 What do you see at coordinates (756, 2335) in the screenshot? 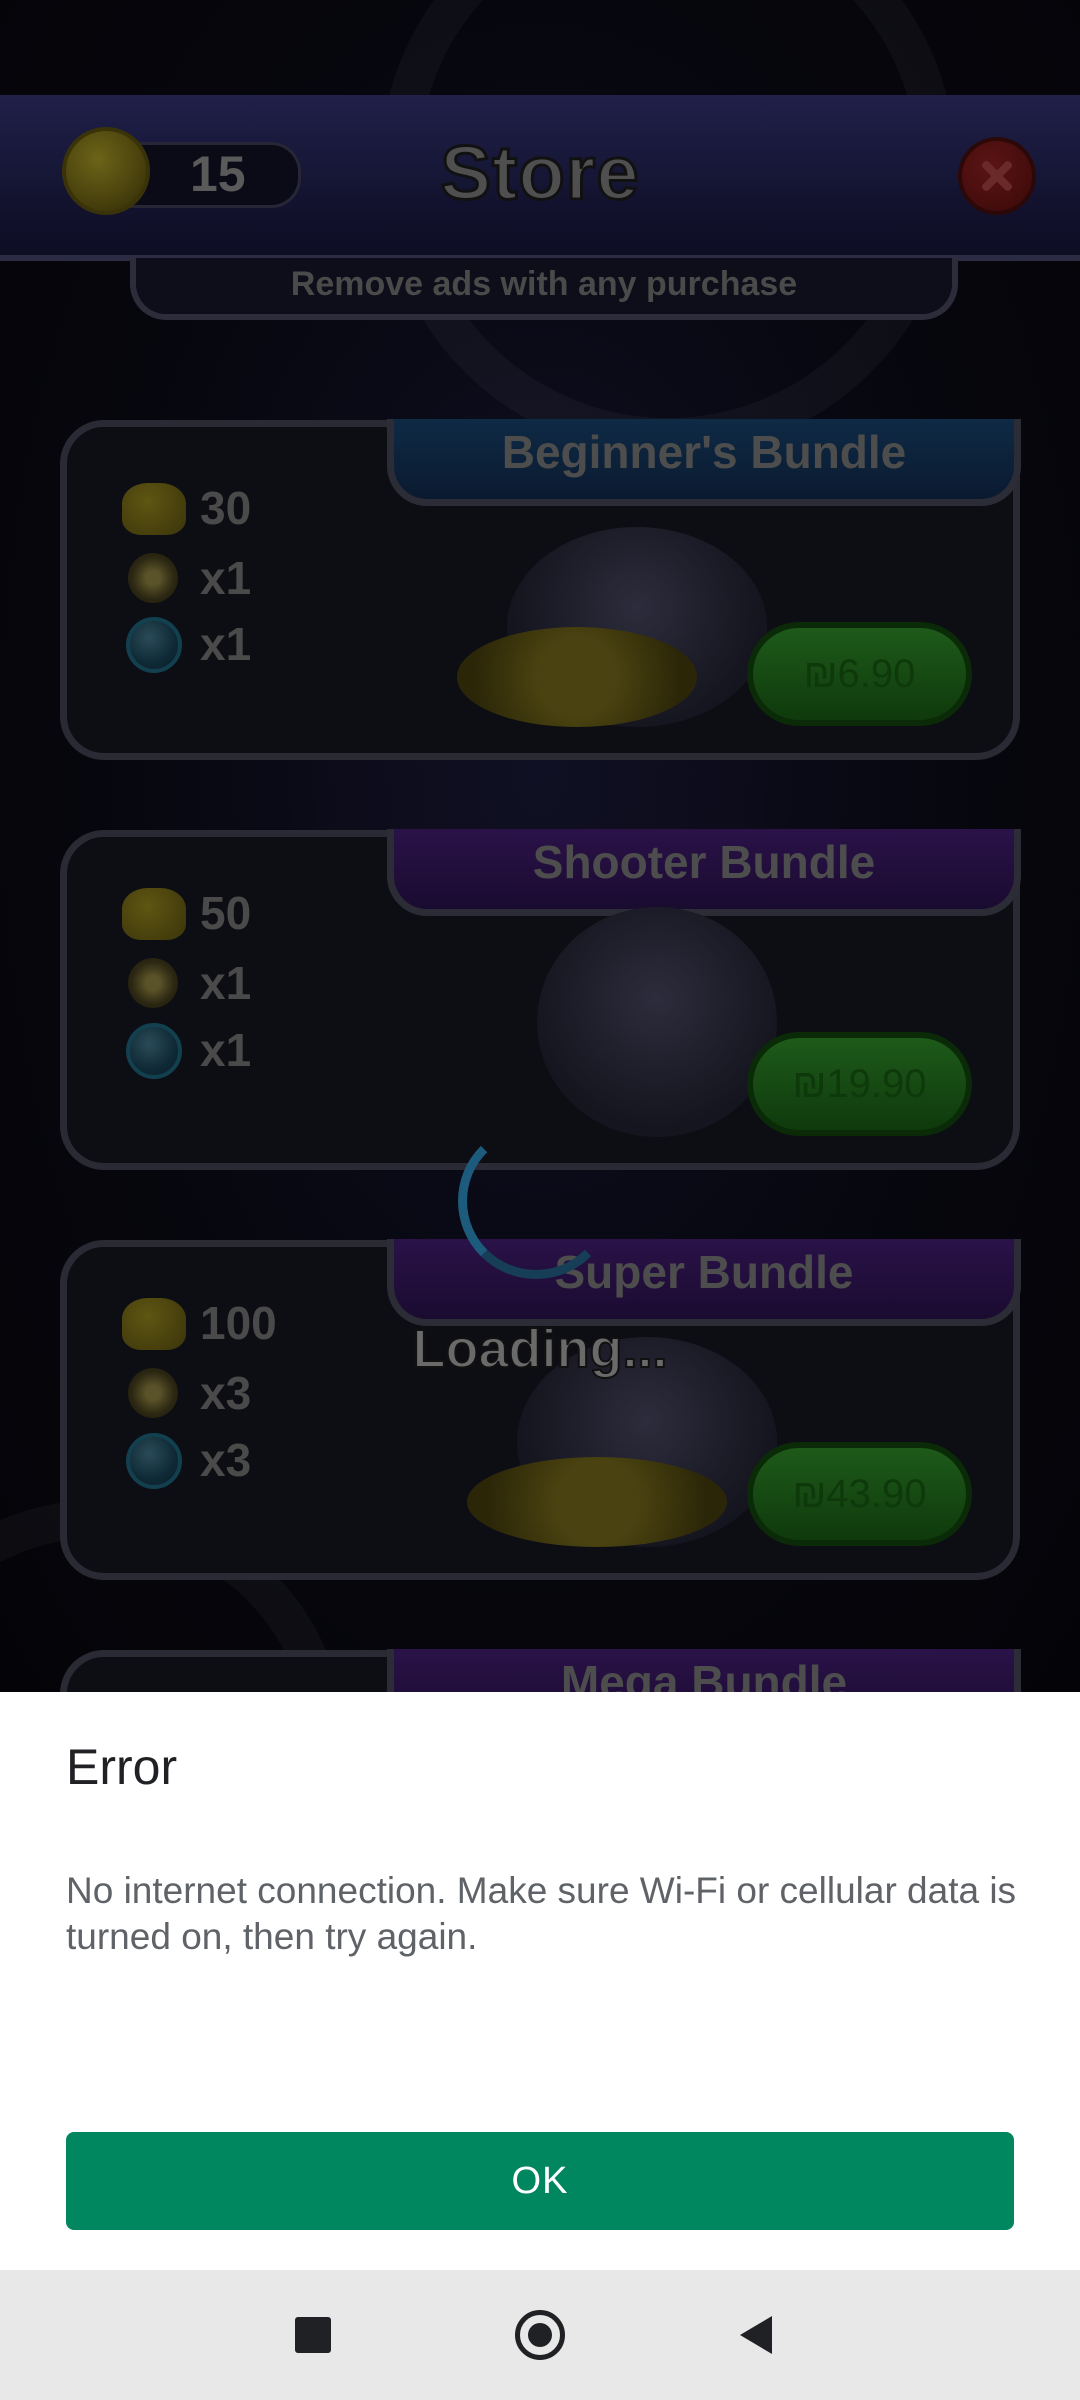
I see `back-triangle-icon` at bounding box center [756, 2335].